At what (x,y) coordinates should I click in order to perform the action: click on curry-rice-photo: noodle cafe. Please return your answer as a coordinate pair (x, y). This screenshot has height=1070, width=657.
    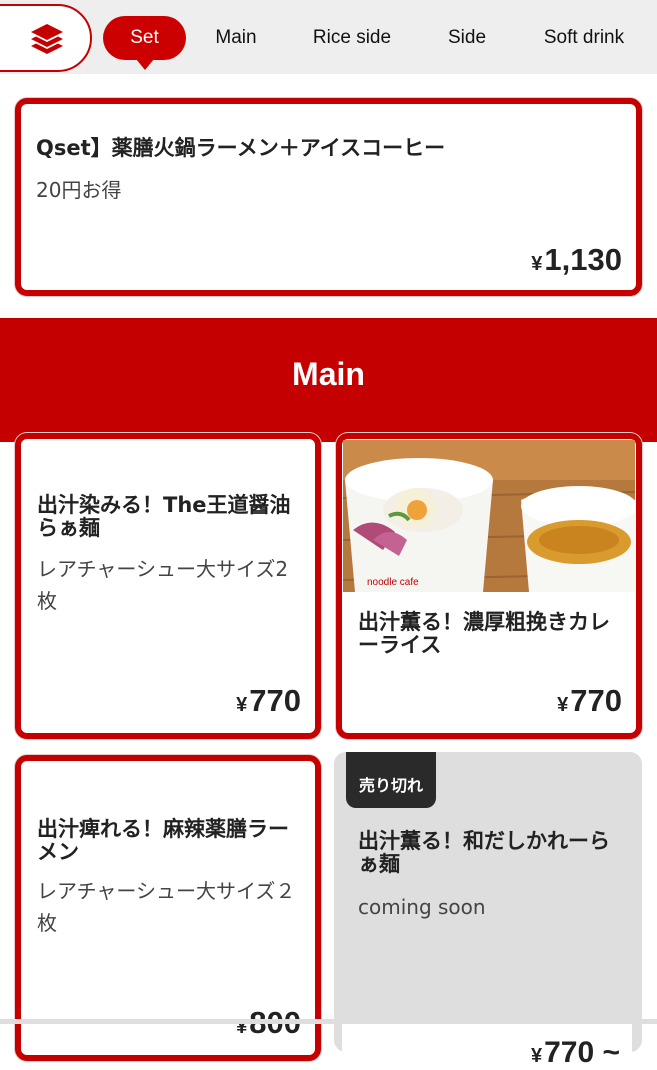
    Looking at the image, I should click on (489, 516).